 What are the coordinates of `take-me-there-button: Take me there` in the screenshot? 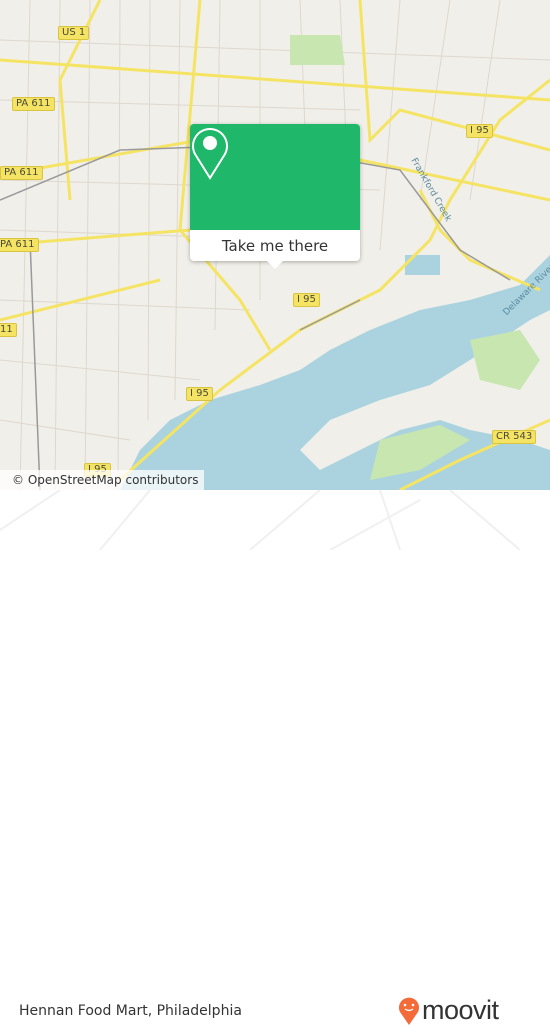 It's located at (275, 245).